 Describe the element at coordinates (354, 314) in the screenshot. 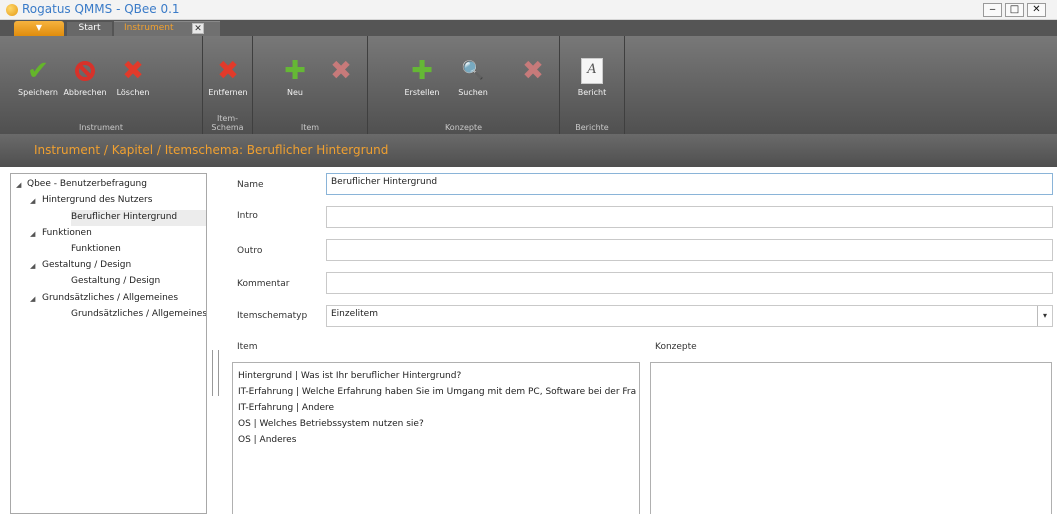

I see `itemschematyp-value: Einzelitem` at that location.